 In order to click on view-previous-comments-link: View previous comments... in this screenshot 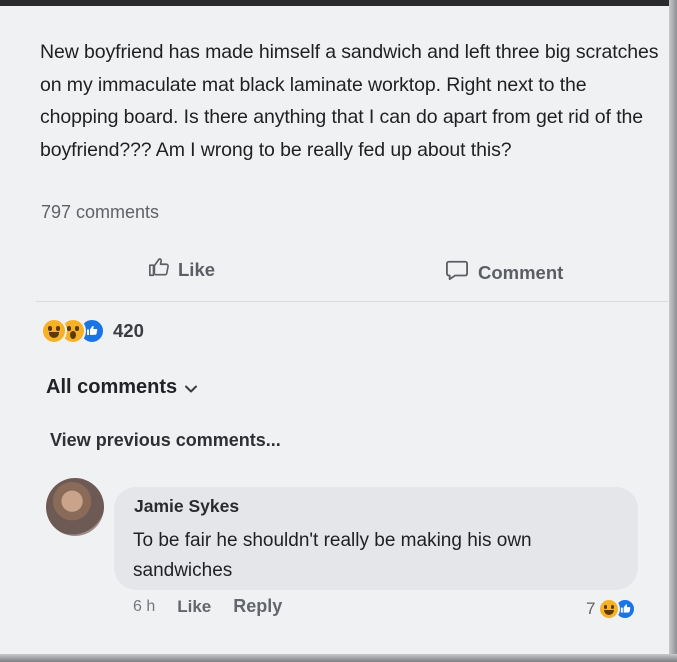, I will do `click(165, 440)`.